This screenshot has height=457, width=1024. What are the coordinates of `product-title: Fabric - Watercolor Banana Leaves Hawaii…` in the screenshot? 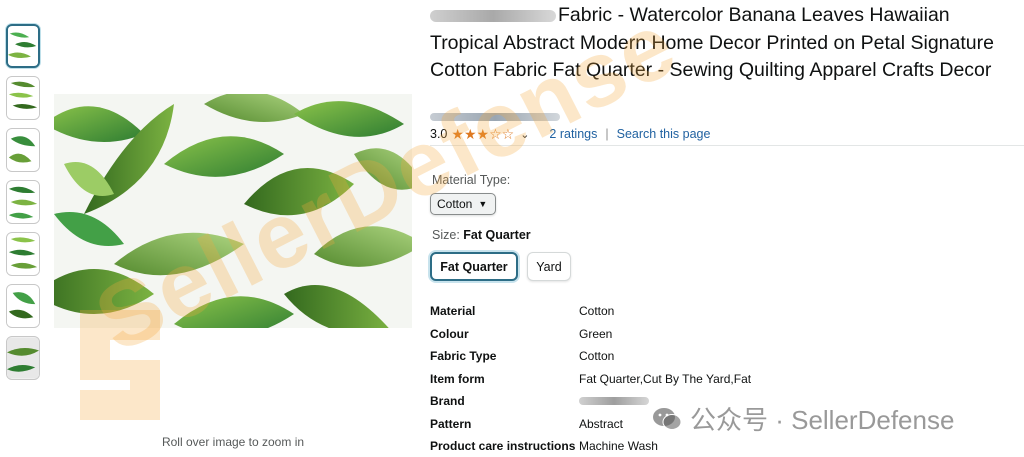 It's located at (712, 42).